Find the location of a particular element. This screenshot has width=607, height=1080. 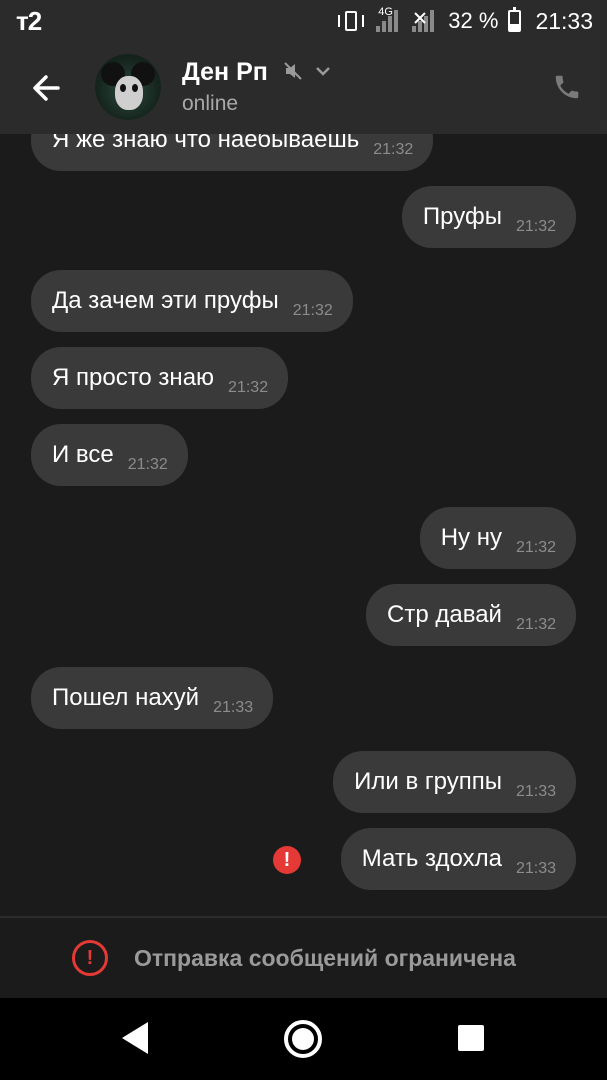

message-text: Стр давай is located at coordinates (444, 614).